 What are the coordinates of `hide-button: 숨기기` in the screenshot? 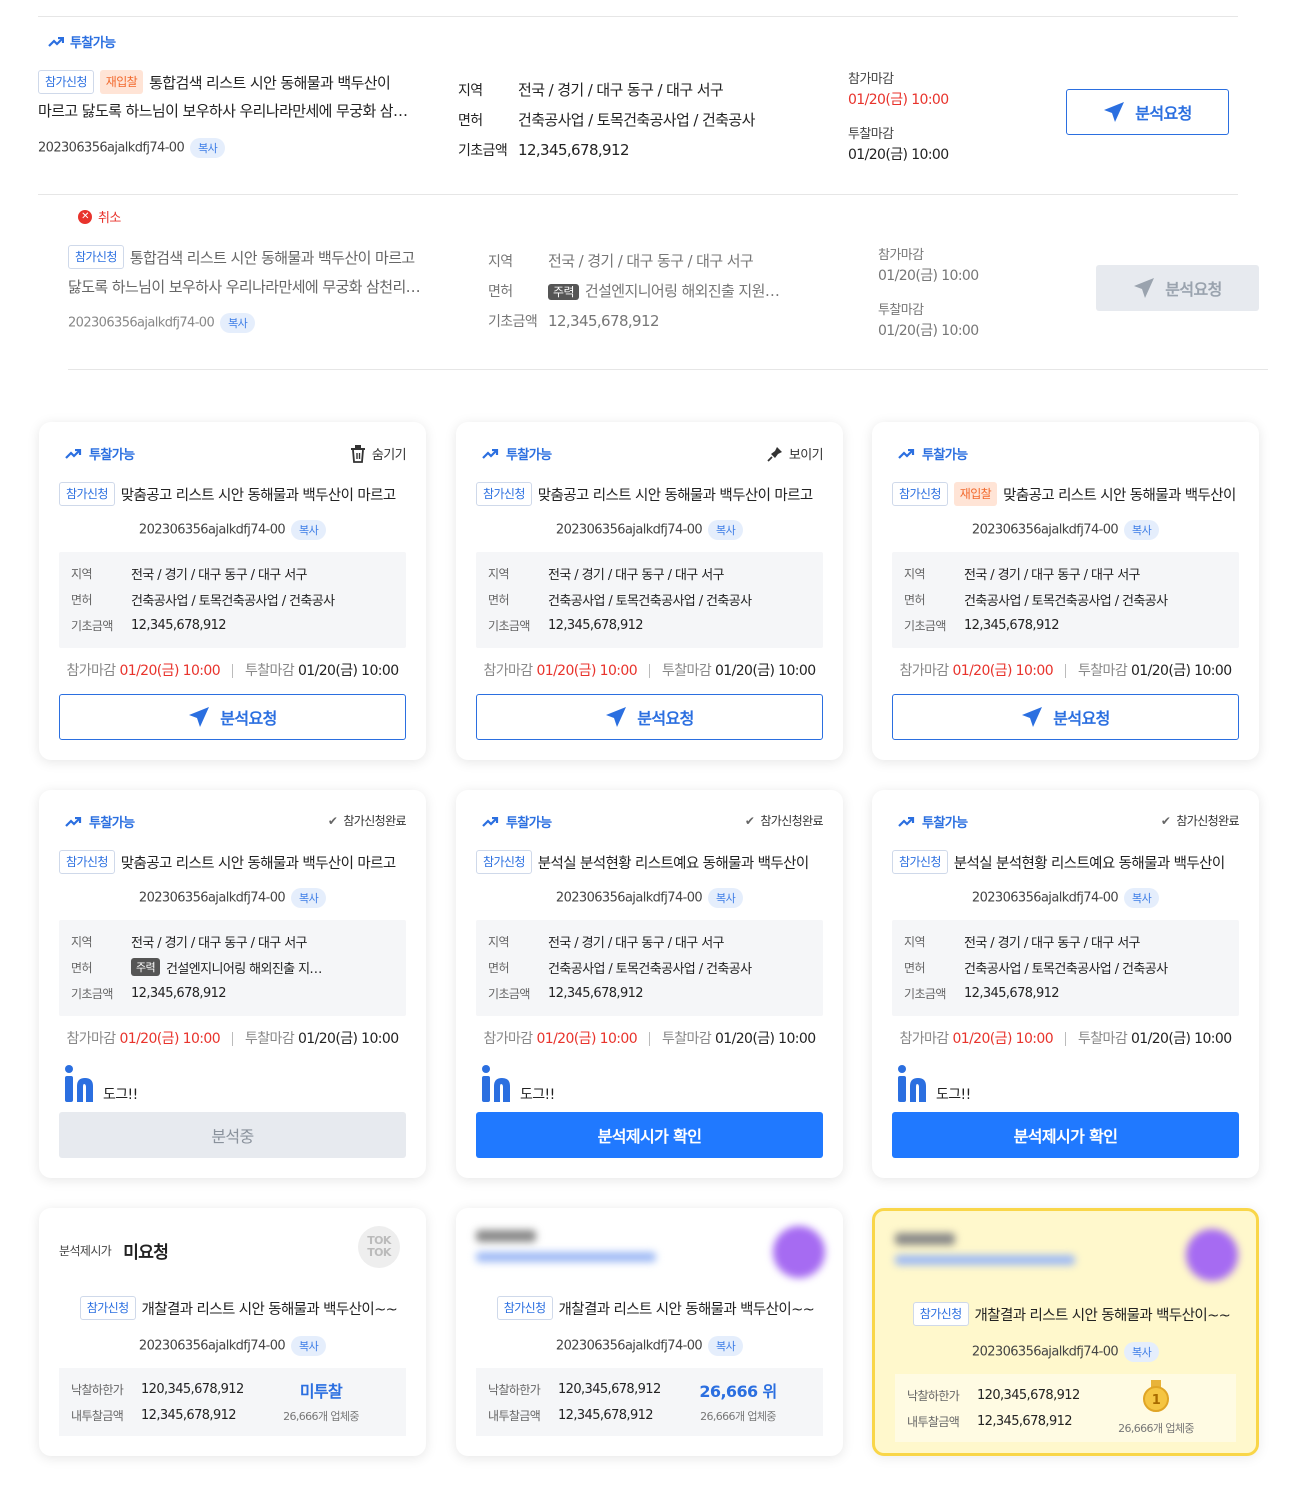 It's located at (378, 453).